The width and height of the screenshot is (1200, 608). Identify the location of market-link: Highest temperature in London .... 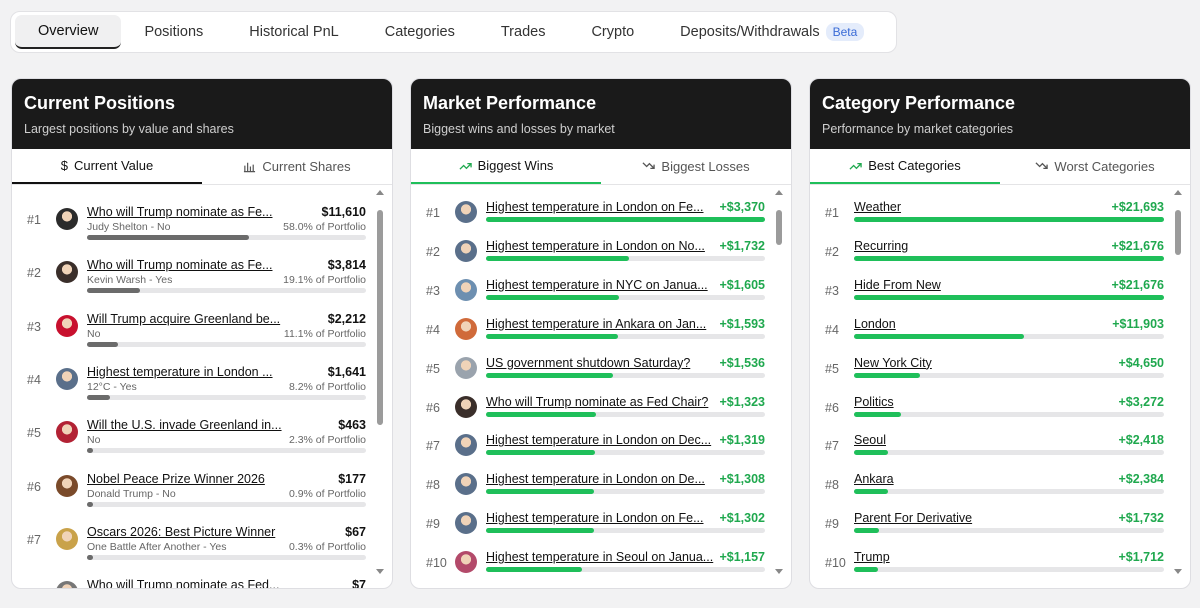
(184, 372).